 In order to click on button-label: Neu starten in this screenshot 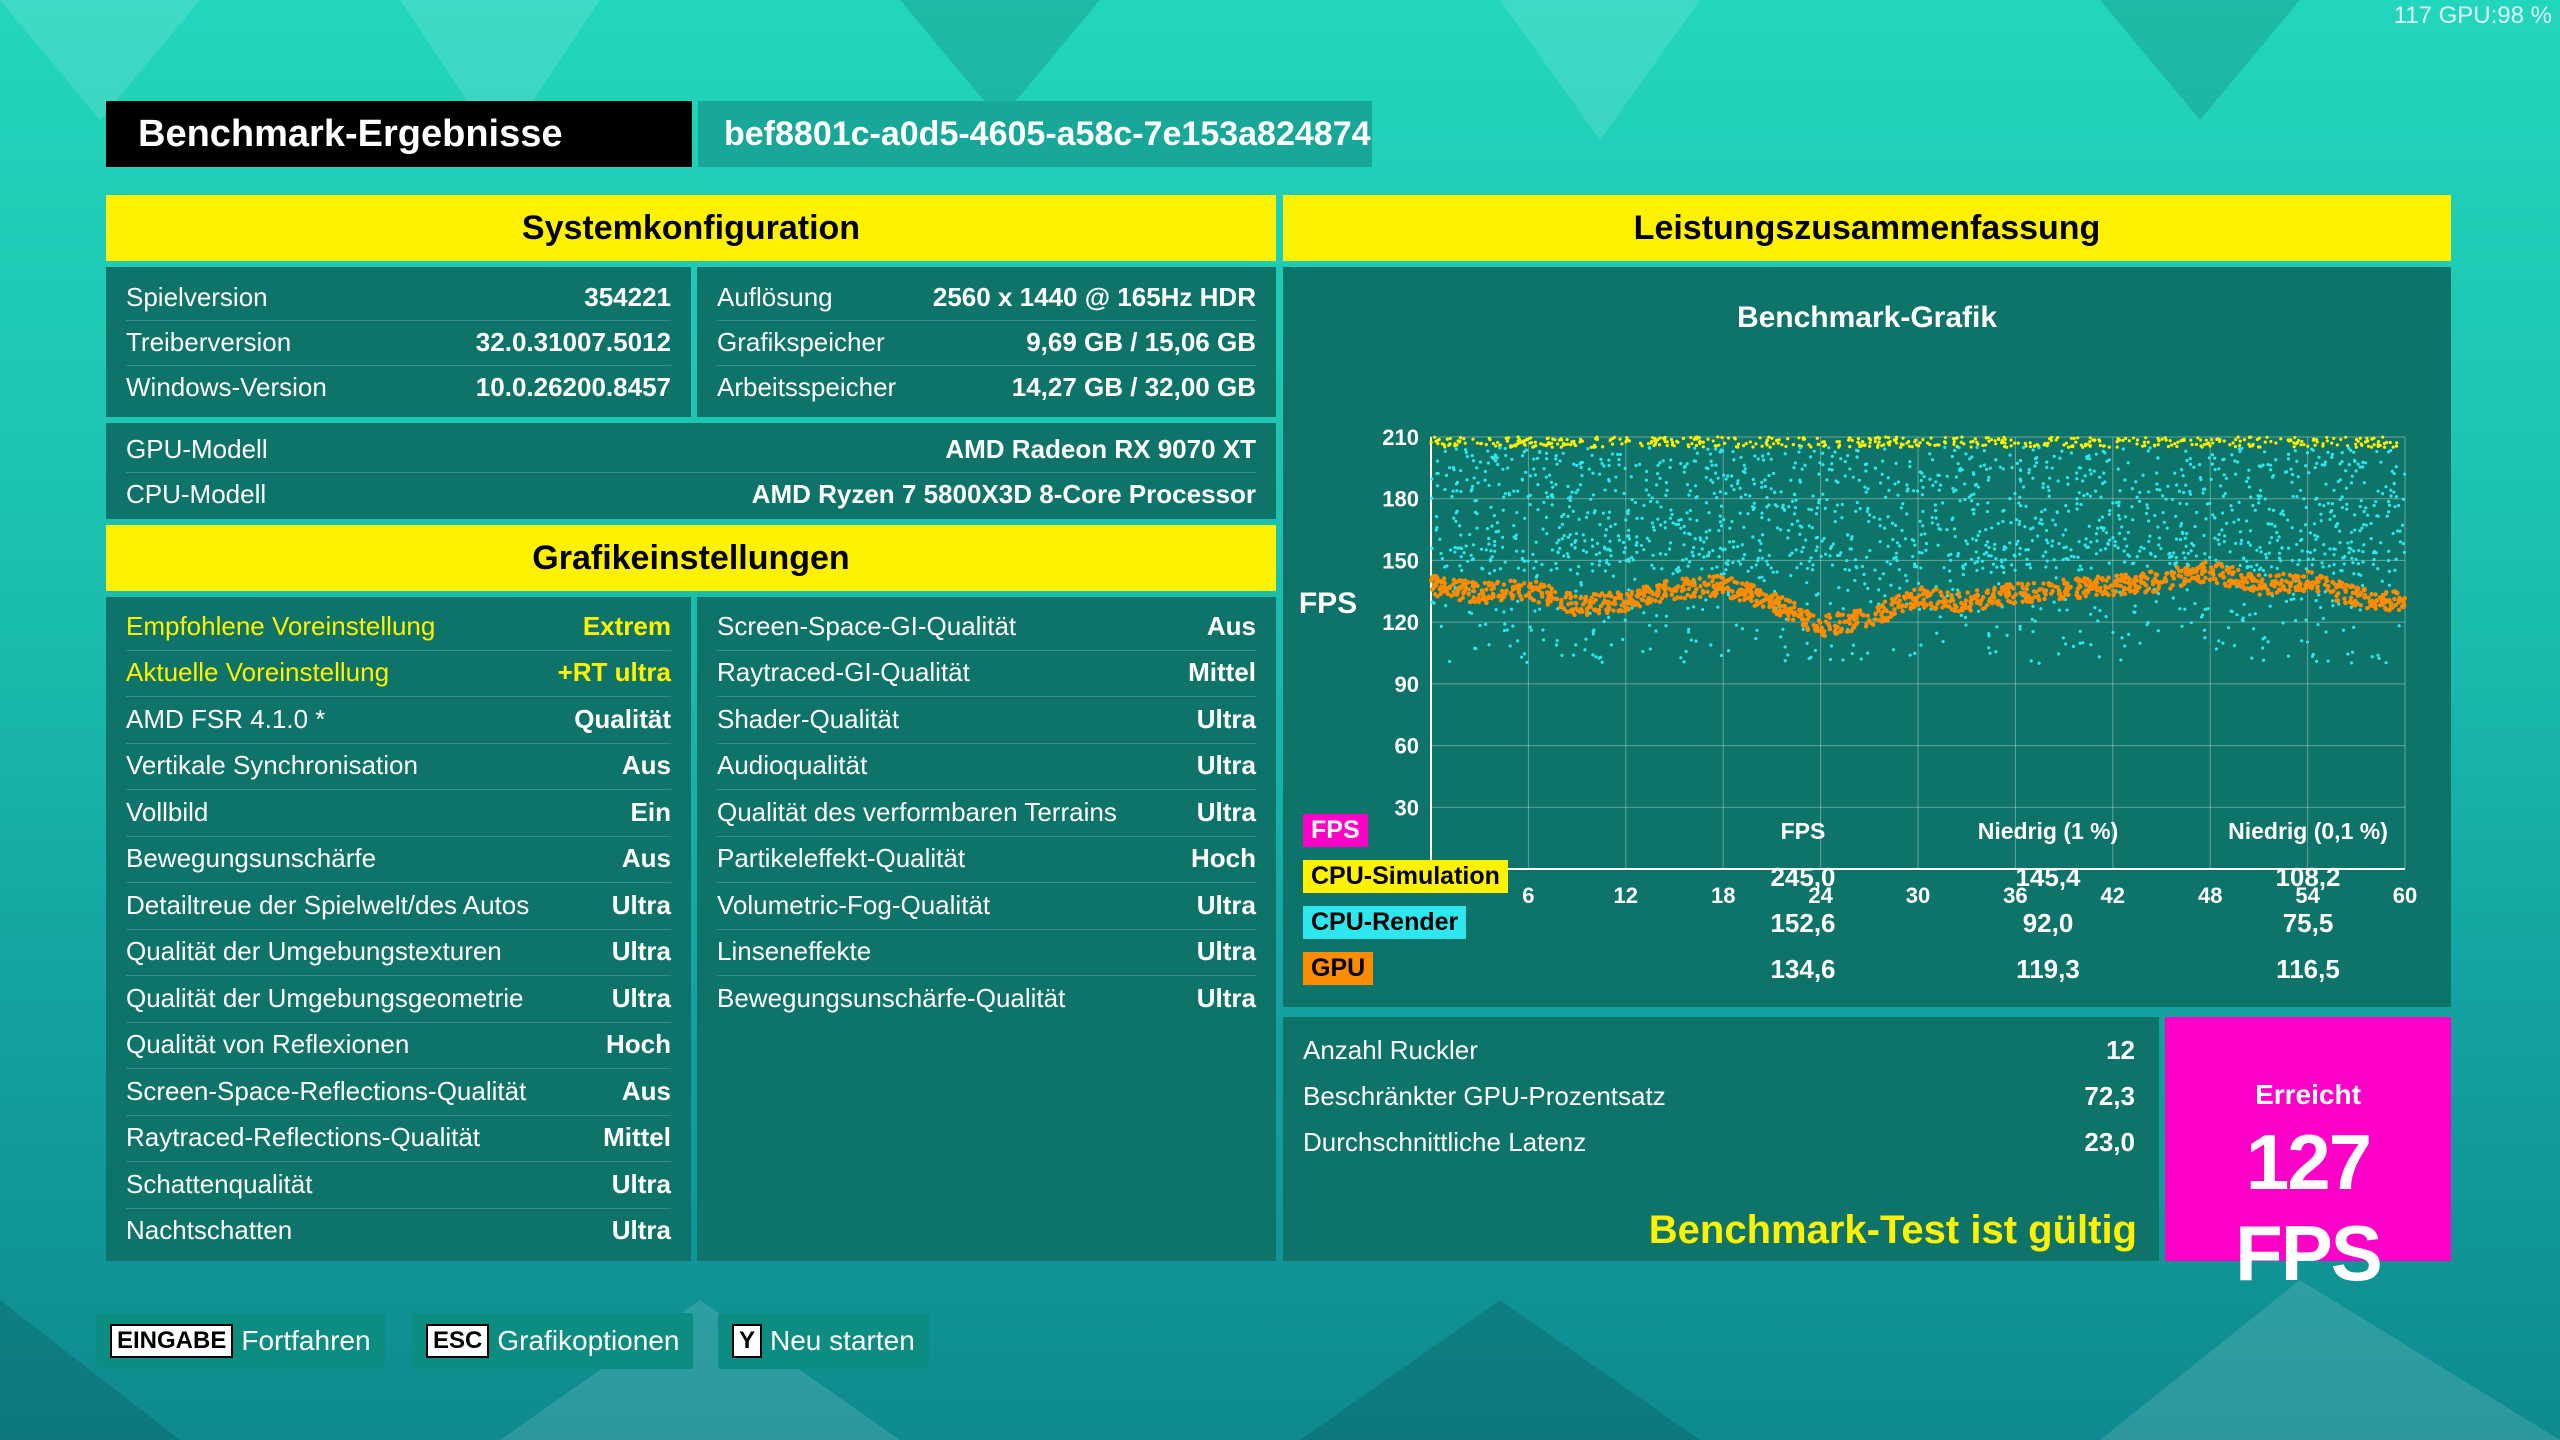, I will do `click(842, 1340)`.